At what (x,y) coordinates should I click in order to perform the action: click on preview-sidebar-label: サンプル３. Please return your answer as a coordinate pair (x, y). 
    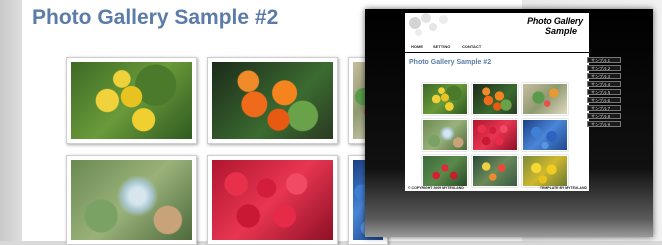
    Looking at the image, I should click on (601, 76).